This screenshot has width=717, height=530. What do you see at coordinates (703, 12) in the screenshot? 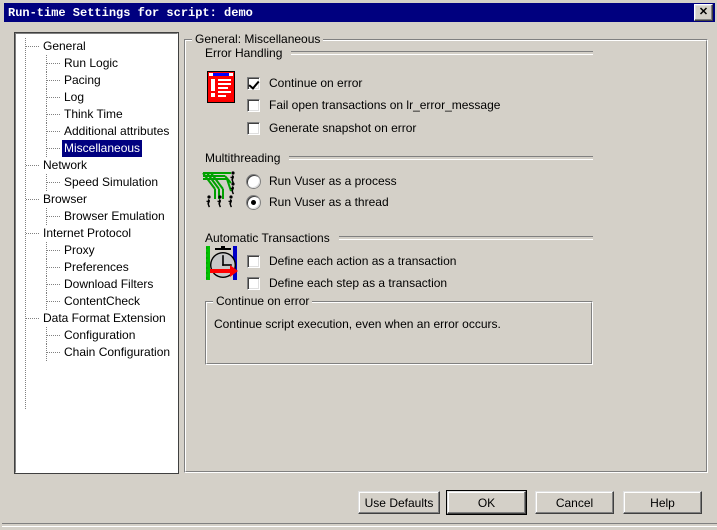
I see `close-icon: ✕` at bounding box center [703, 12].